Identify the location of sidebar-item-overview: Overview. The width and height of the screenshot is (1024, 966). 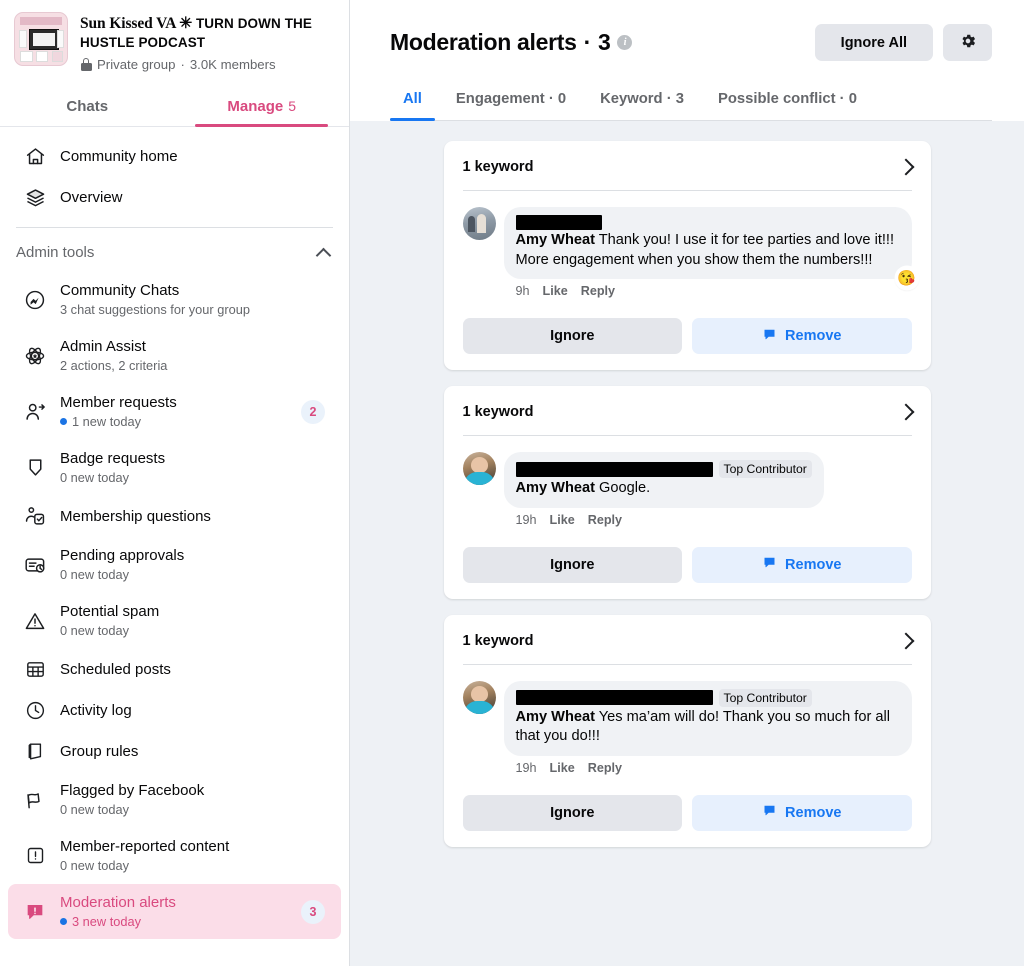
(174, 197).